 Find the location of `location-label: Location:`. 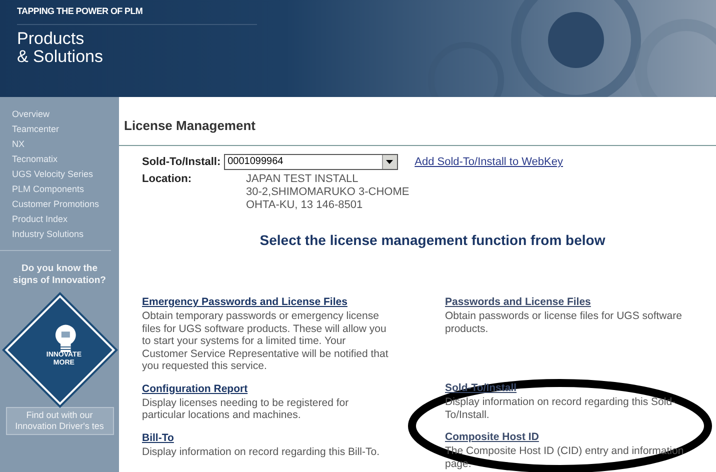

location-label: Location: is located at coordinates (167, 179).